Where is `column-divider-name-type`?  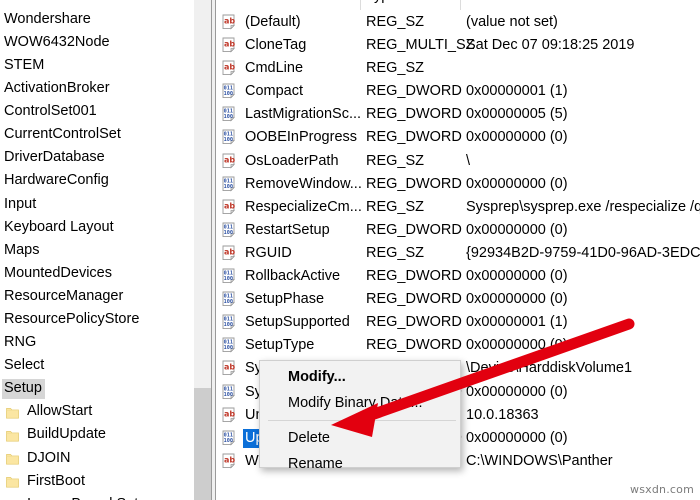 column-divider-name-type is located at coordinates (360, 5).